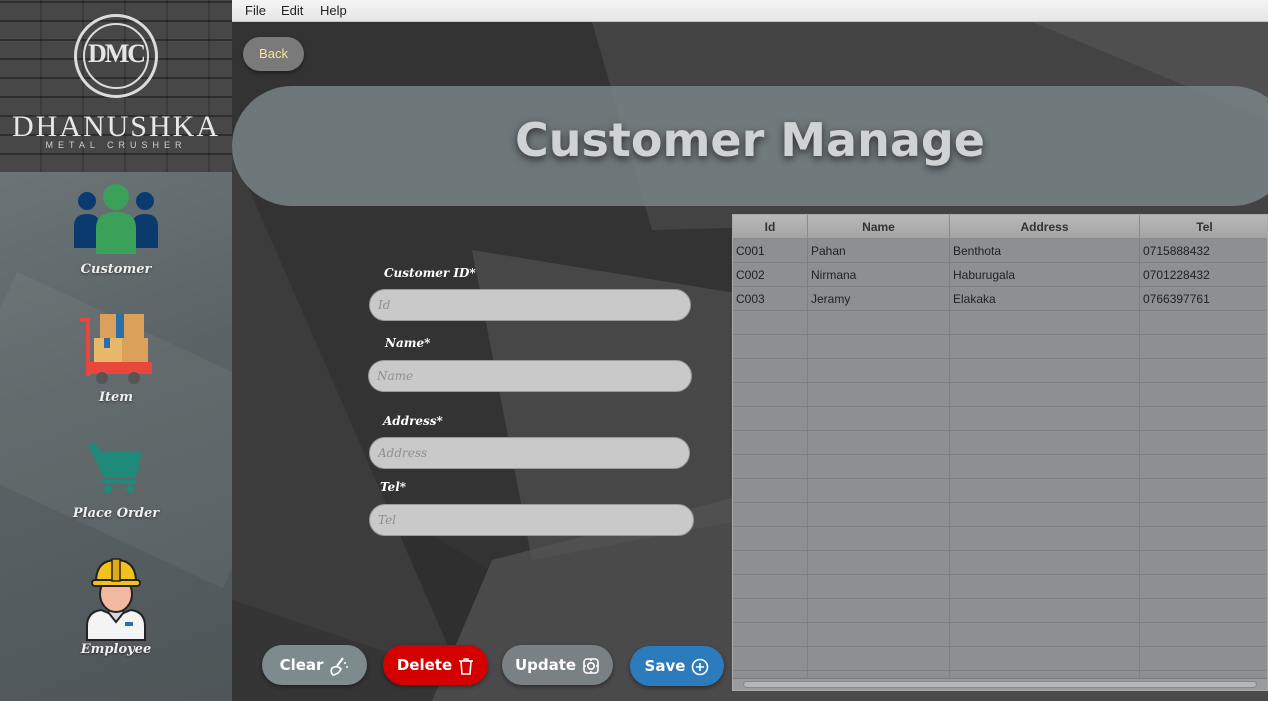 Image resolution: width=1268 pixels, height=701 pixels. I want to click on cell-address: Elakaka, so click(1045, 299).